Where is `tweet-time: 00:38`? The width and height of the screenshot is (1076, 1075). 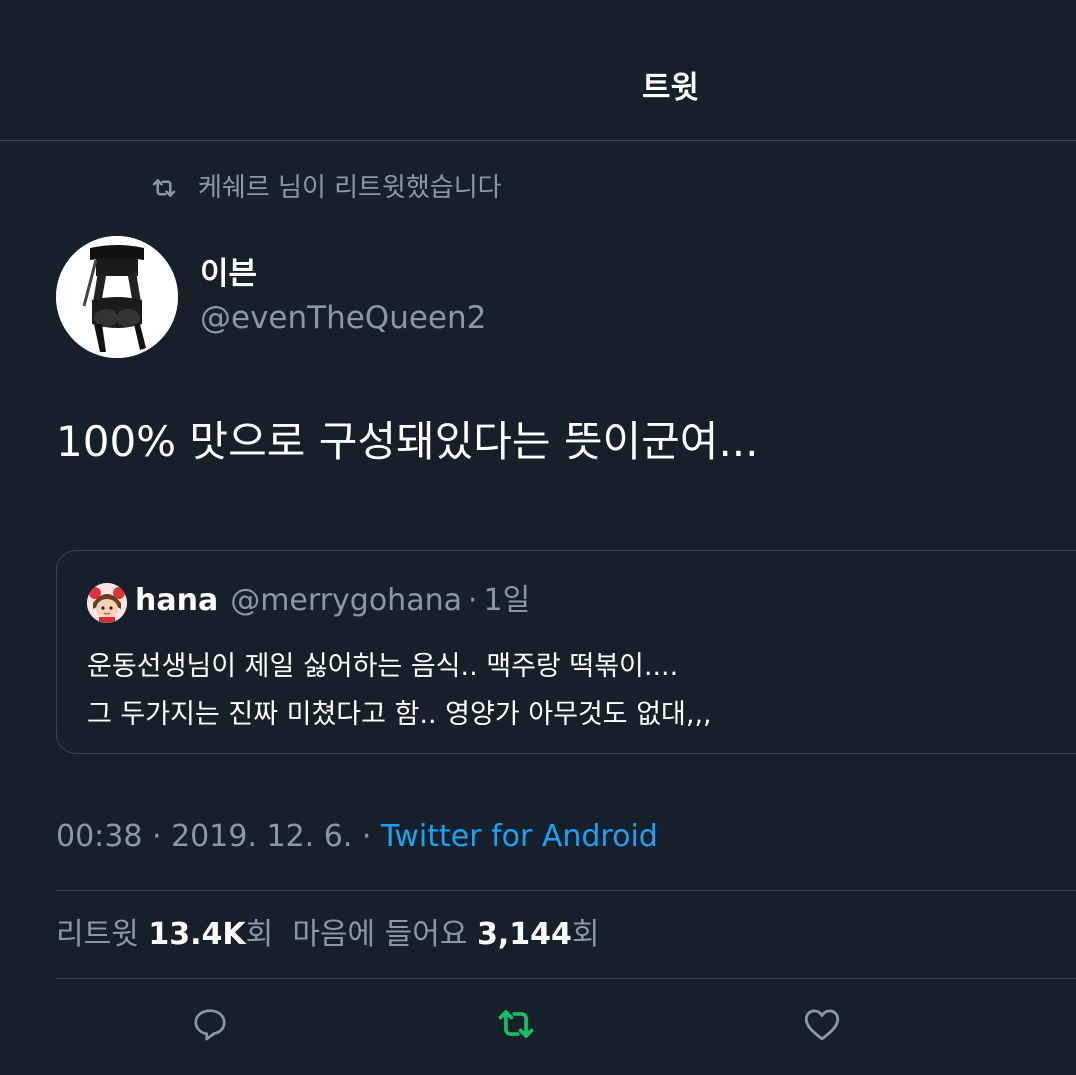 tweet-time: 00:38 is located at coordinates (99, 836).